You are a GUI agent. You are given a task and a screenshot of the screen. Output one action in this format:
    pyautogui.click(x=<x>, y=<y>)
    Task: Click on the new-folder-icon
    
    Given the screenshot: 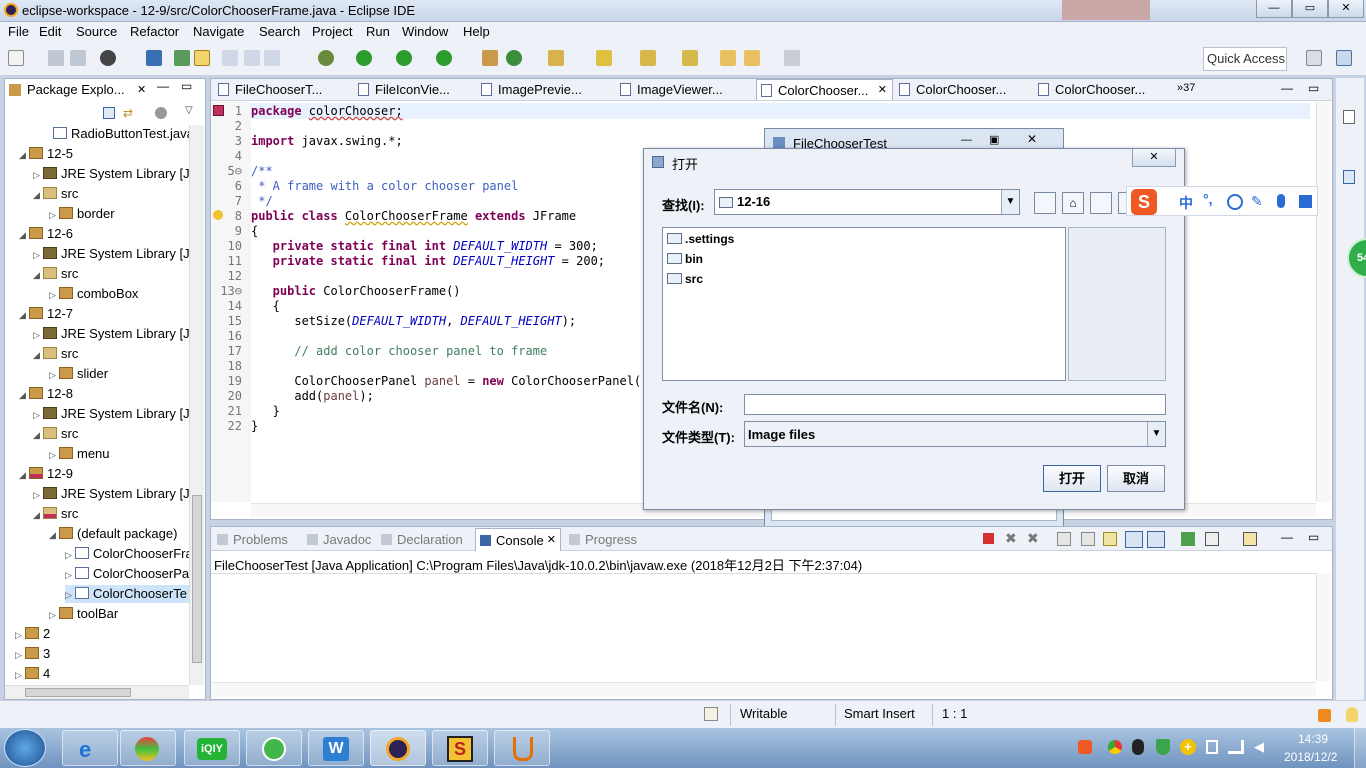 What is the action you would take?
    pyautogui.click(x=1101, y=203)
    